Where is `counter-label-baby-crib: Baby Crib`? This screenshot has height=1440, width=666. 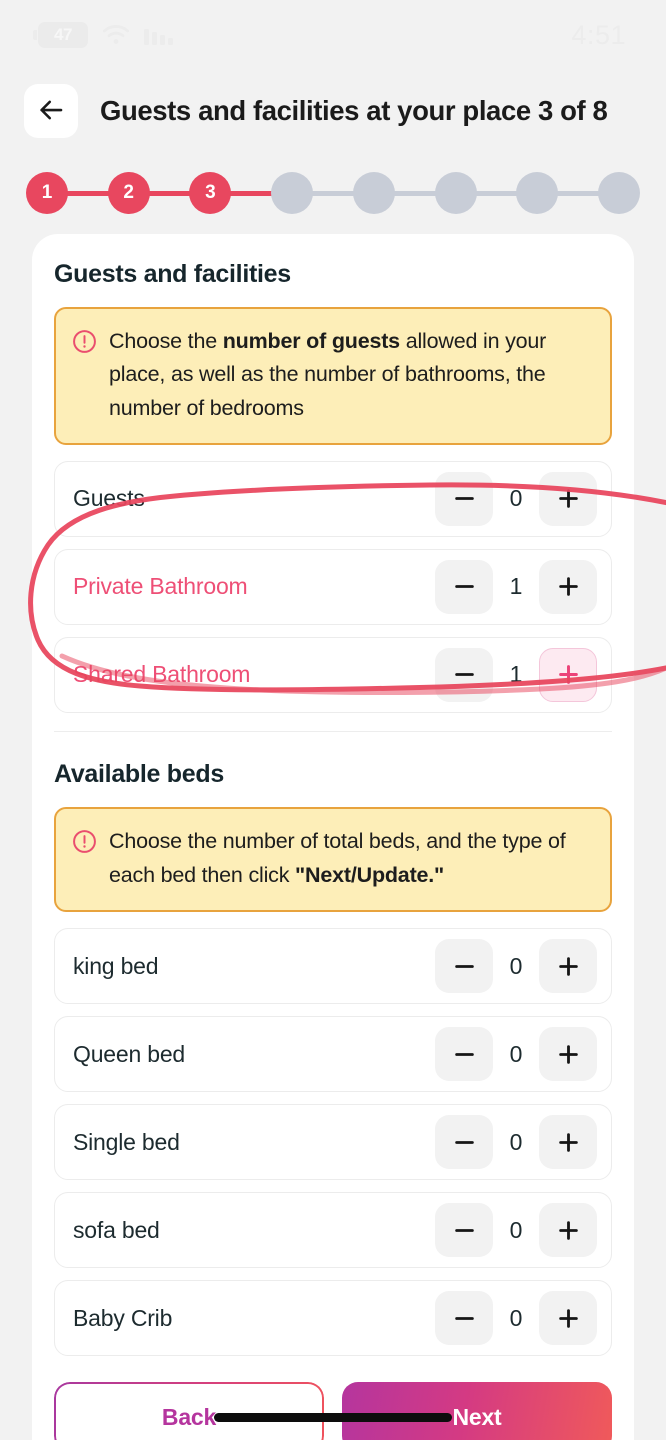 counter-label-baby-crib: Baby Crib is located at coordinates (123, 1317).